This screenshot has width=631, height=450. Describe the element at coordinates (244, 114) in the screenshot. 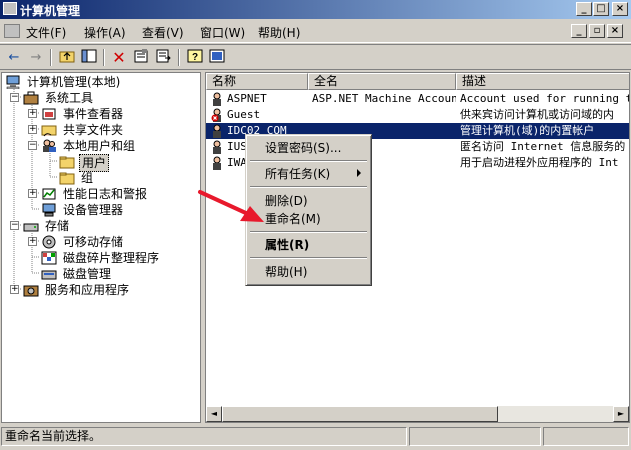

I see `row-name: Guest` at that location.